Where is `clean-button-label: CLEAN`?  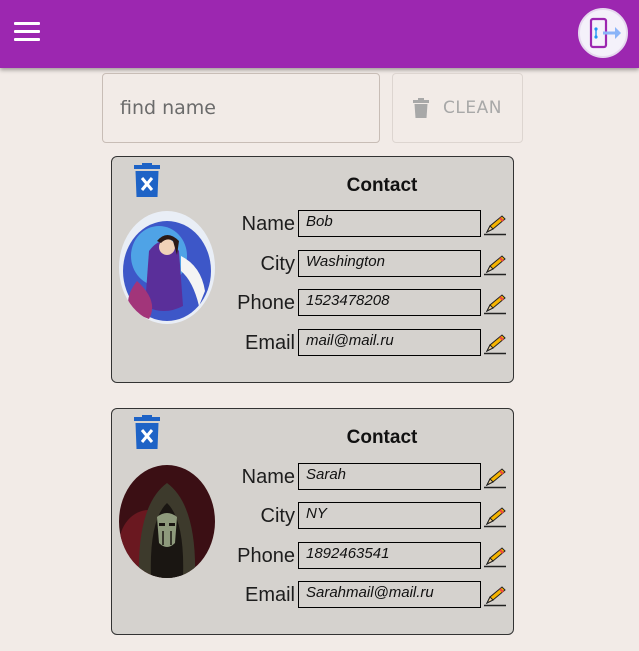
clean-button-label: CLEAN is located at coordinates (472, 108).